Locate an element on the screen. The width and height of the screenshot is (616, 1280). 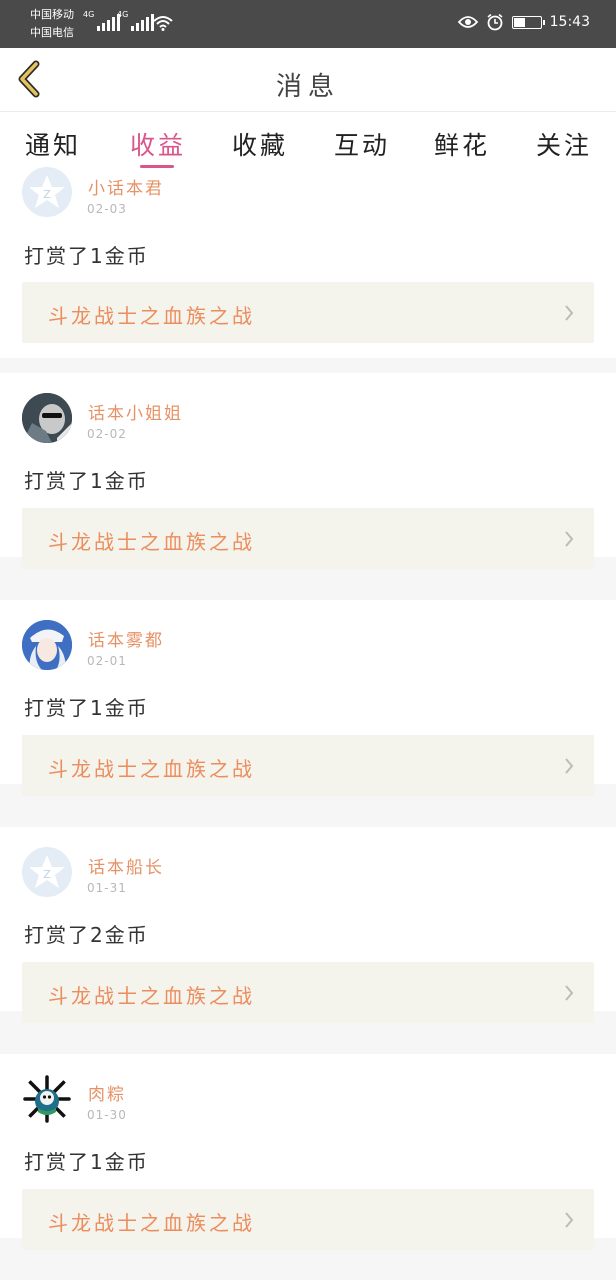
username: 肉粽 is located at coordinates (107, 1092).